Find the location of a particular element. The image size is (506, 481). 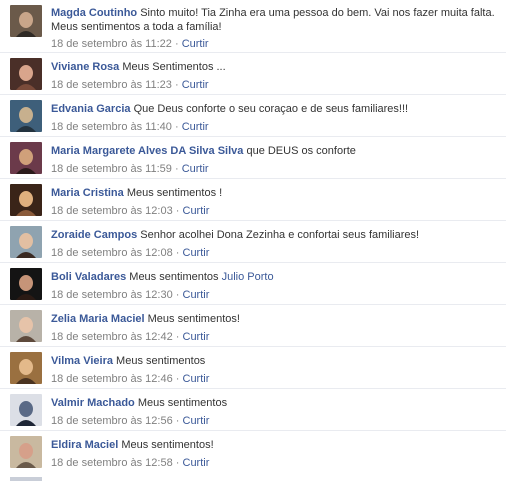

comment-author-link: Boli Valadares is located at coordinates (88, 277).